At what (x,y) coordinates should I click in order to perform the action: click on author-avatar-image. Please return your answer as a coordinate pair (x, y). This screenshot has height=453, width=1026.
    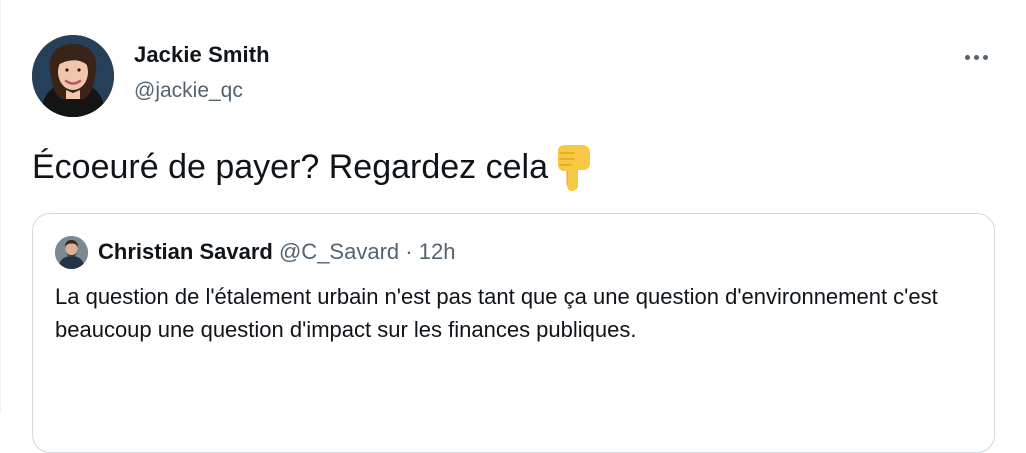
    Looking at the image, I should click on (73, 76).